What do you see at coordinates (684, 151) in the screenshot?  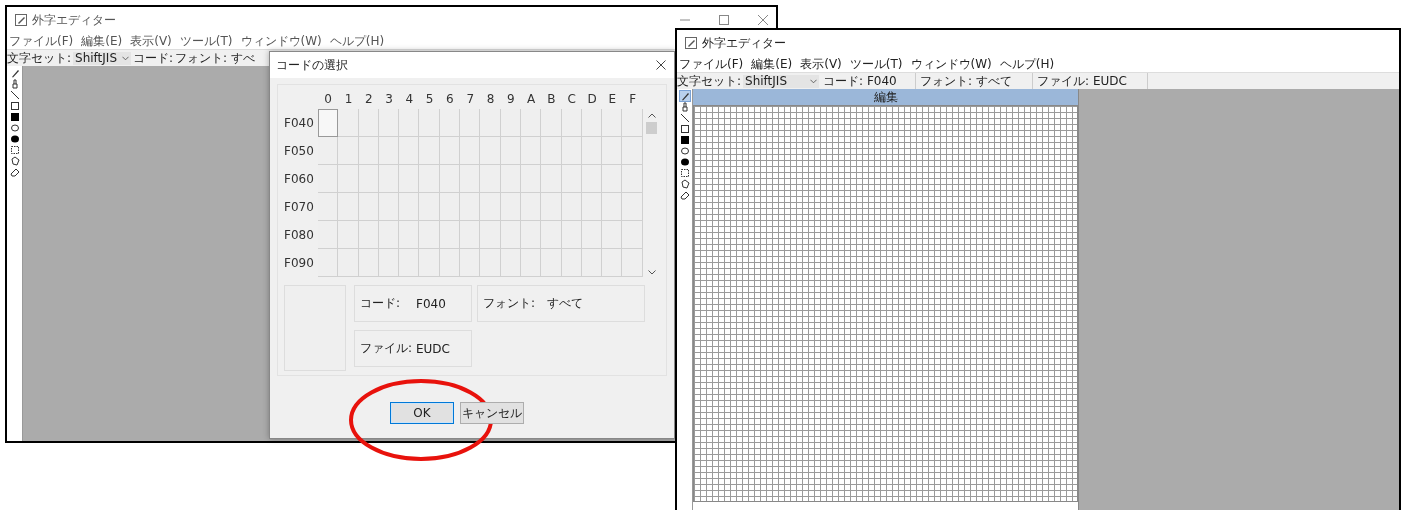 I see `ellipse-tool-icon` at bounding box center [684, 151].